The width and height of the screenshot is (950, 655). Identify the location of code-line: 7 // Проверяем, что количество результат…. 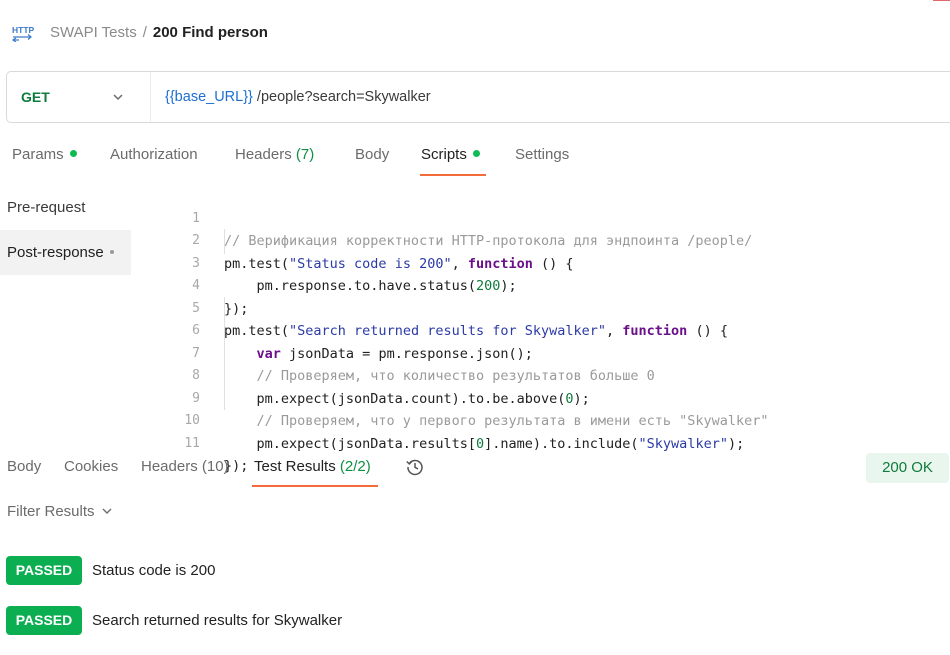
(563, 352).